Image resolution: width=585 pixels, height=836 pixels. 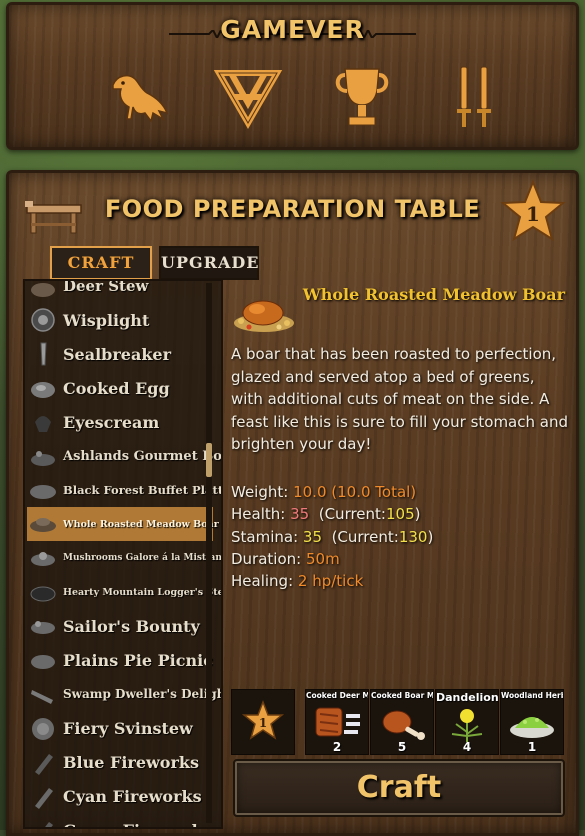 I want to click on sealbreaker-icon, so click(x=43, y=354).